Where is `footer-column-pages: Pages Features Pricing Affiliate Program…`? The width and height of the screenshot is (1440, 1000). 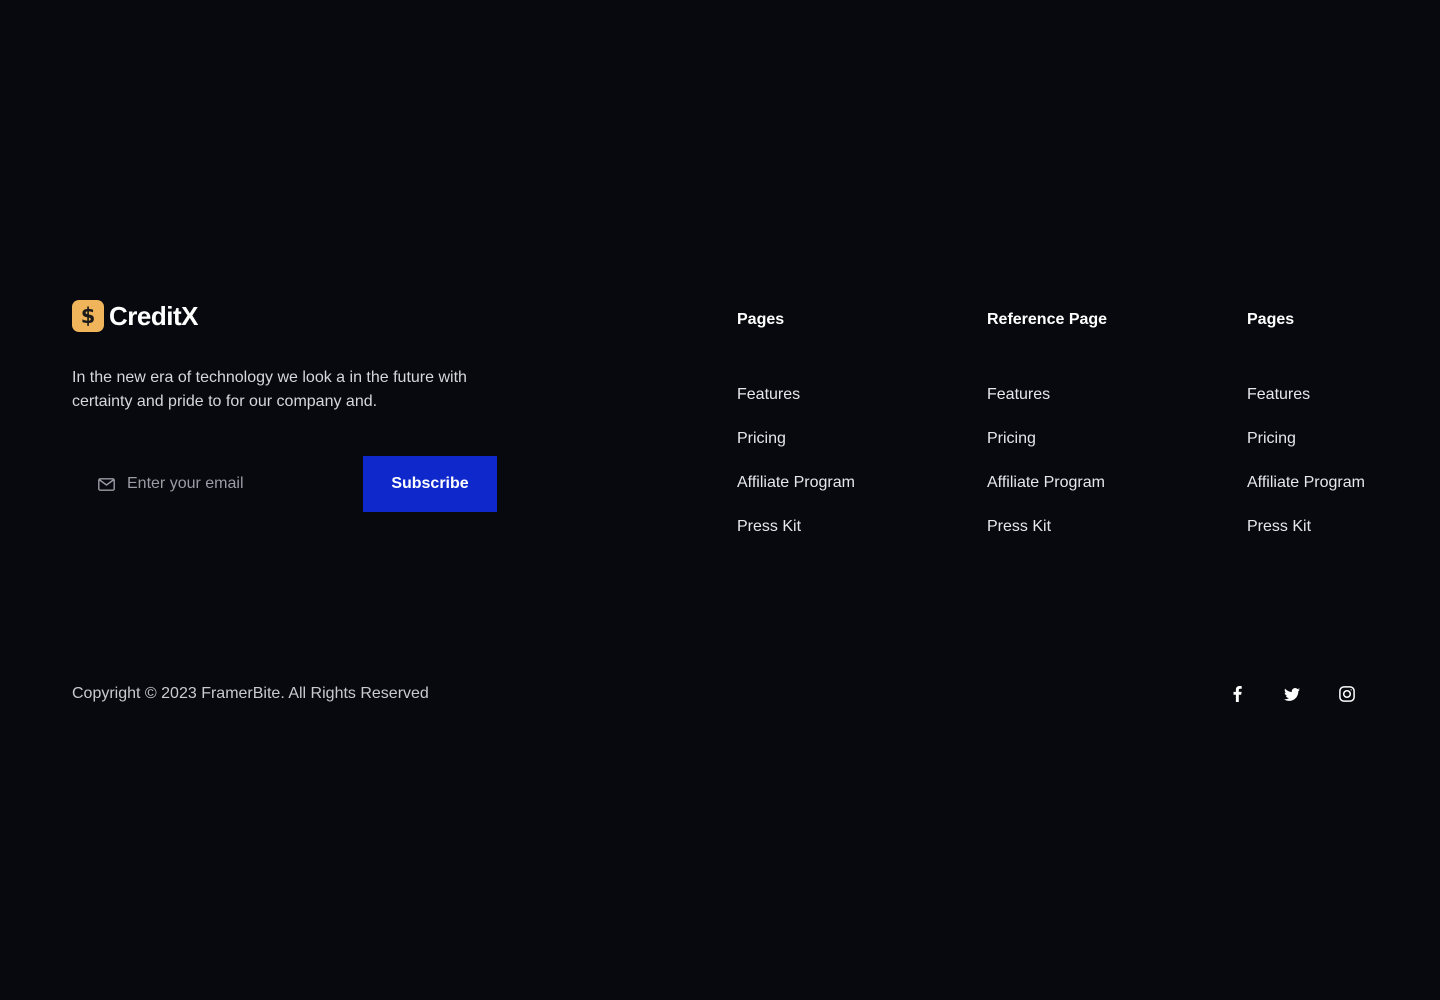 footer-column-pages: Pages Features Pricing Affiliate Program… is located at coordinates (796, 435).